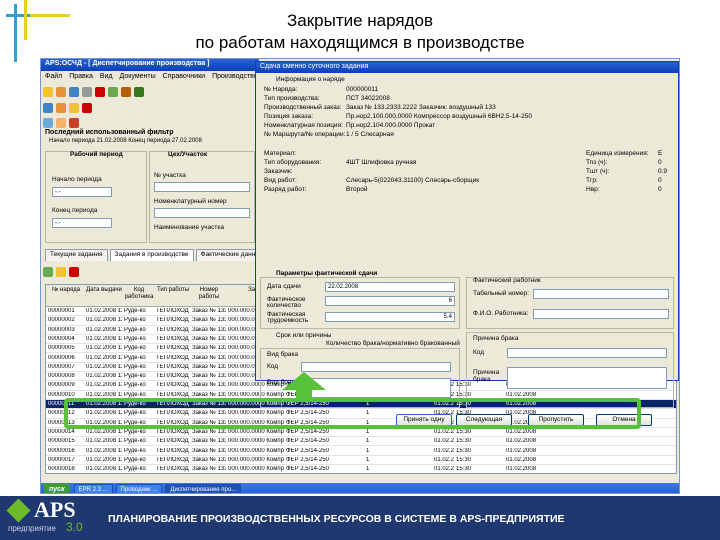  I want to click on fact-labor-label: Фактическая трудоемкость, so click(288, 317).